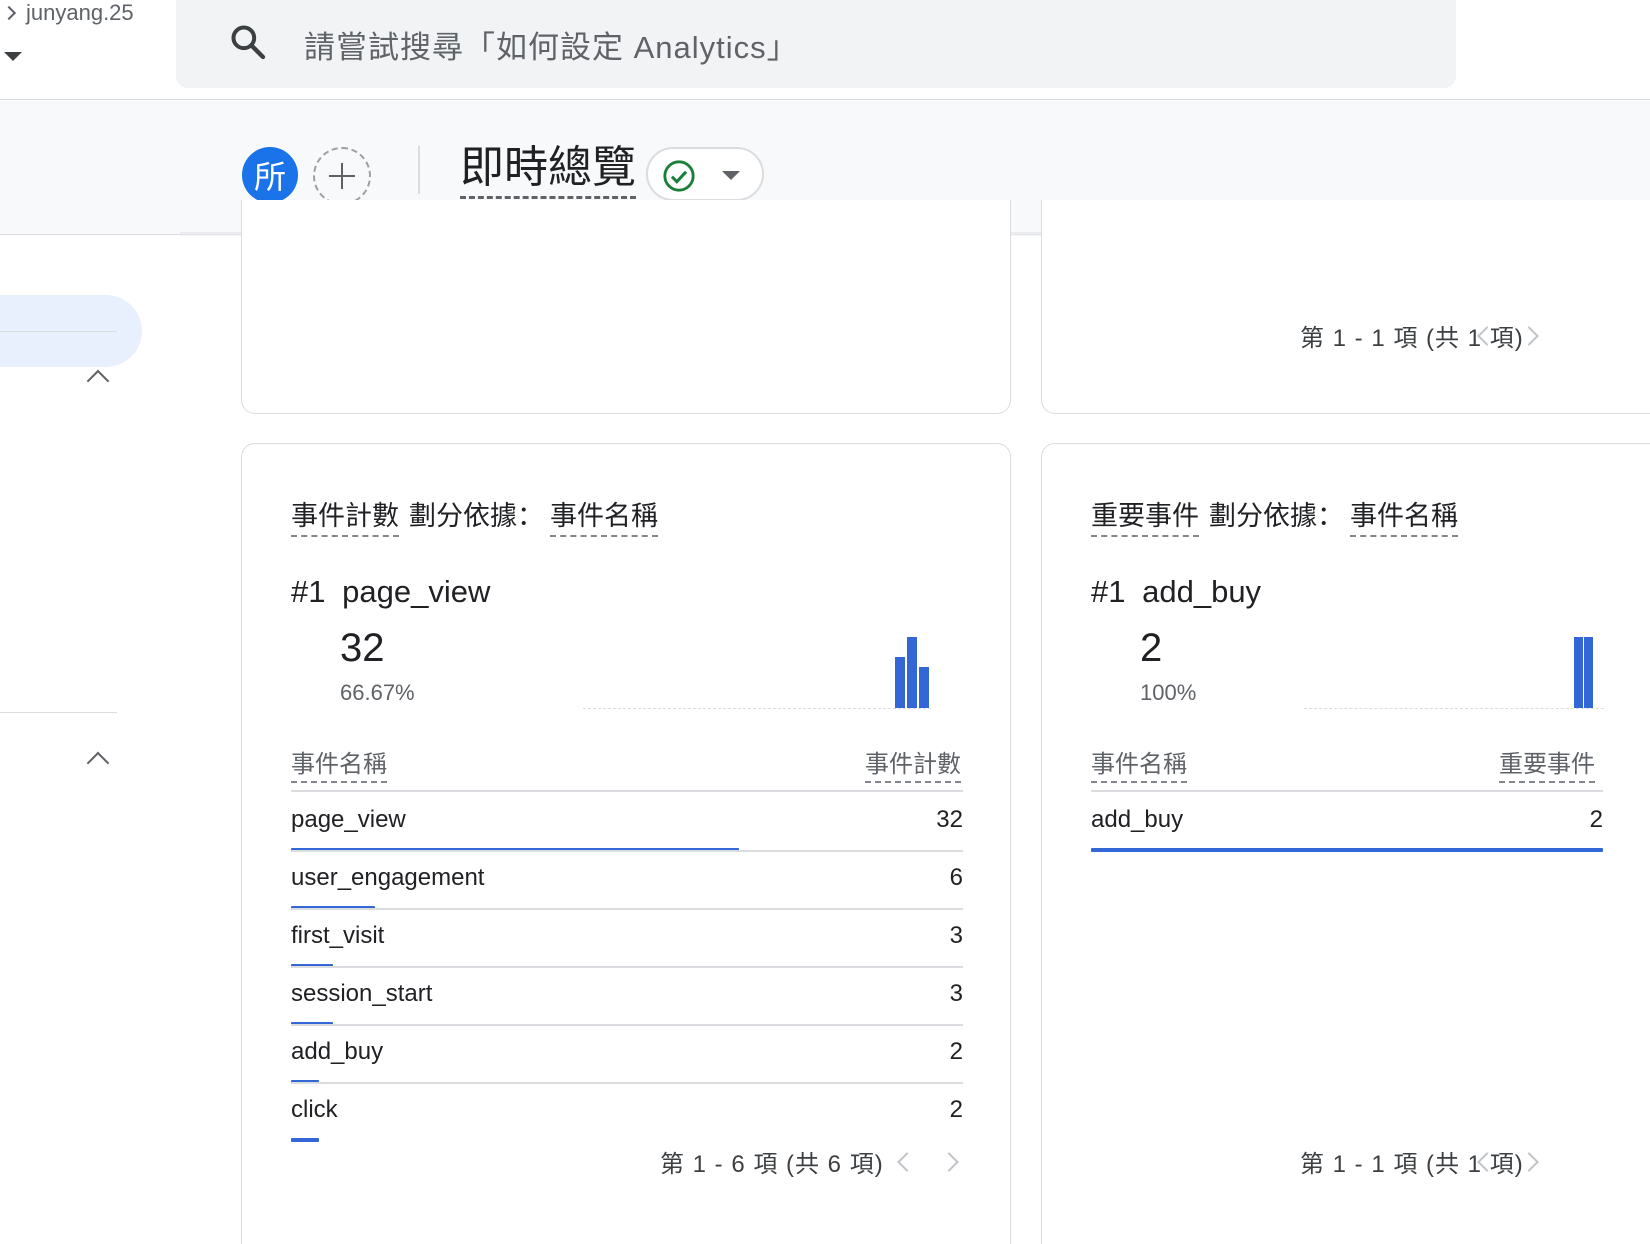  Describe the element at coordinates (416, 591) in the screenshot. I see `top-name: page_view` at that location.